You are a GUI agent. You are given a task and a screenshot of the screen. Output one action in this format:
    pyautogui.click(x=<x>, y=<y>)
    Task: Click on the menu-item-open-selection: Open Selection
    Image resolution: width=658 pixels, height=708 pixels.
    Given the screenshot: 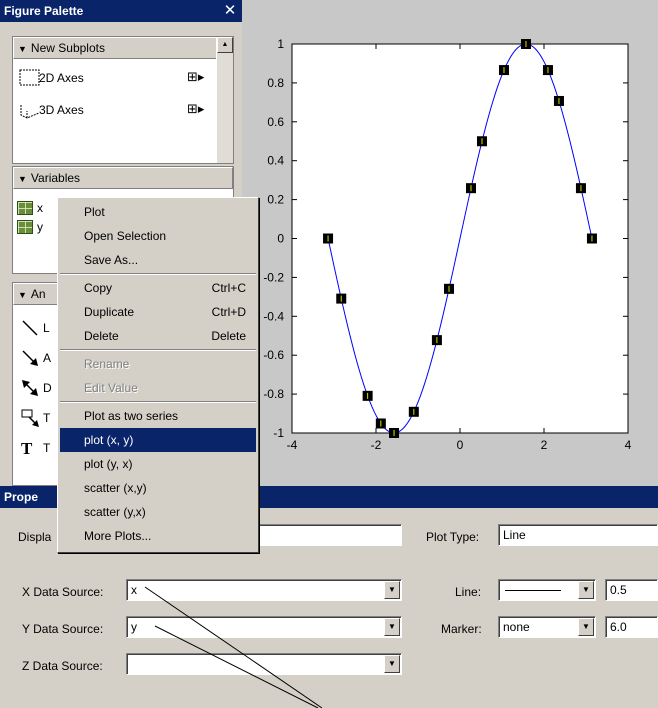 What is the action you would take?
    pyautogui.click(x=158, y=236)
    